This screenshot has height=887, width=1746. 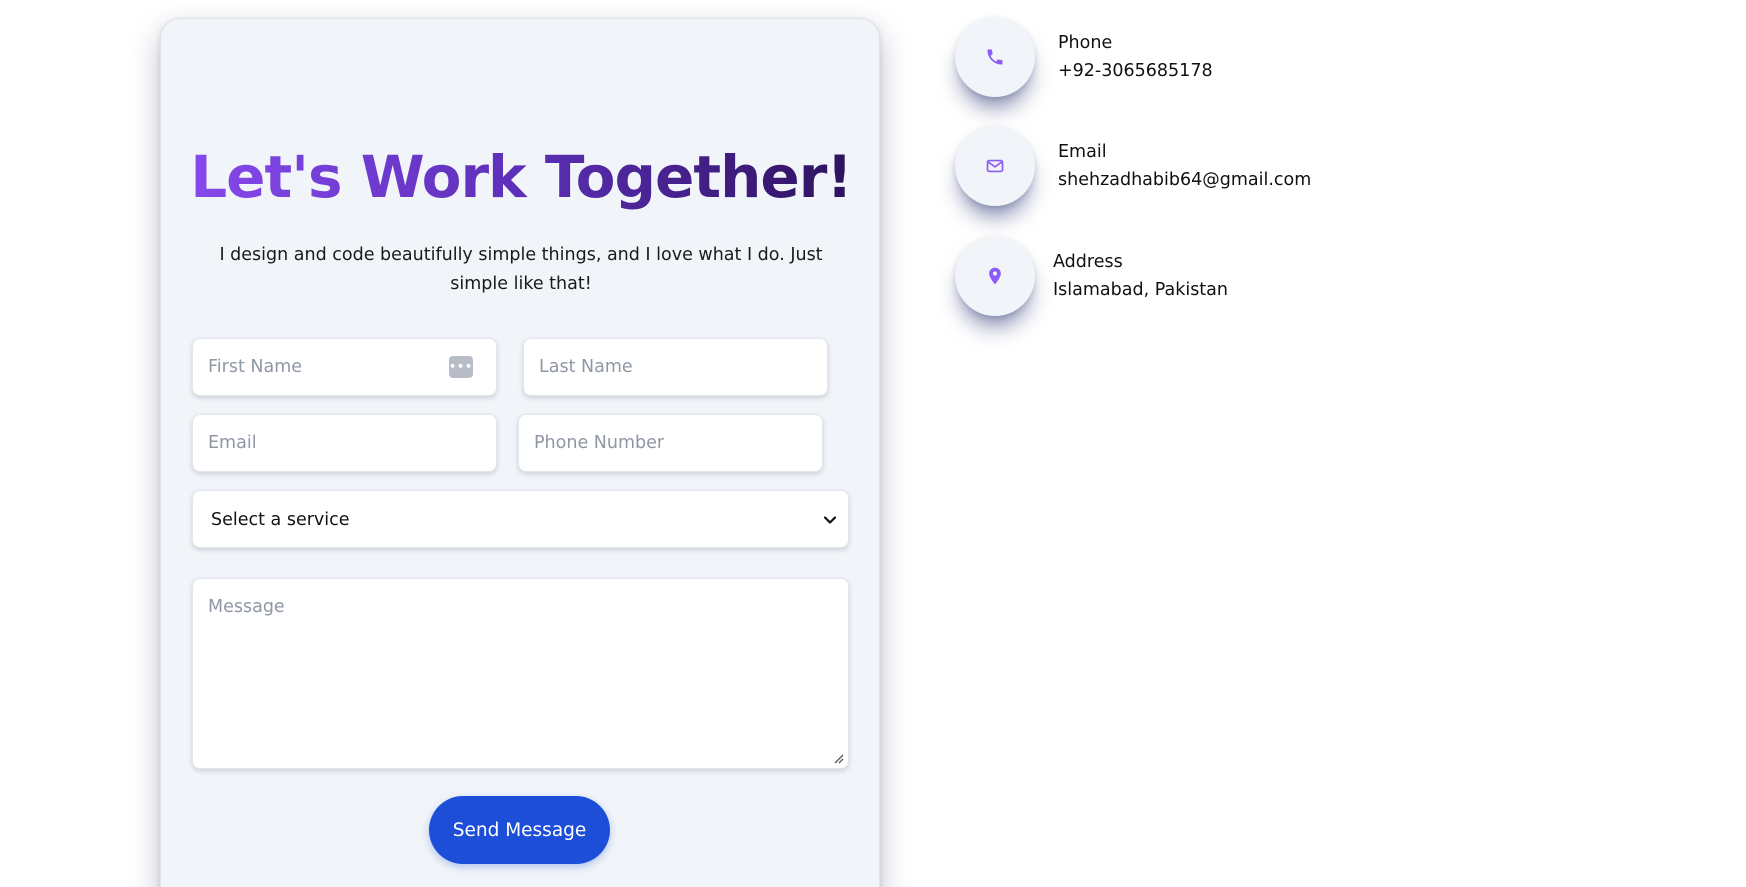 What do you see at coordinates (838, 758) in the screenshot?
I see `resize-handle-icon` at bounding box center [838, 758].